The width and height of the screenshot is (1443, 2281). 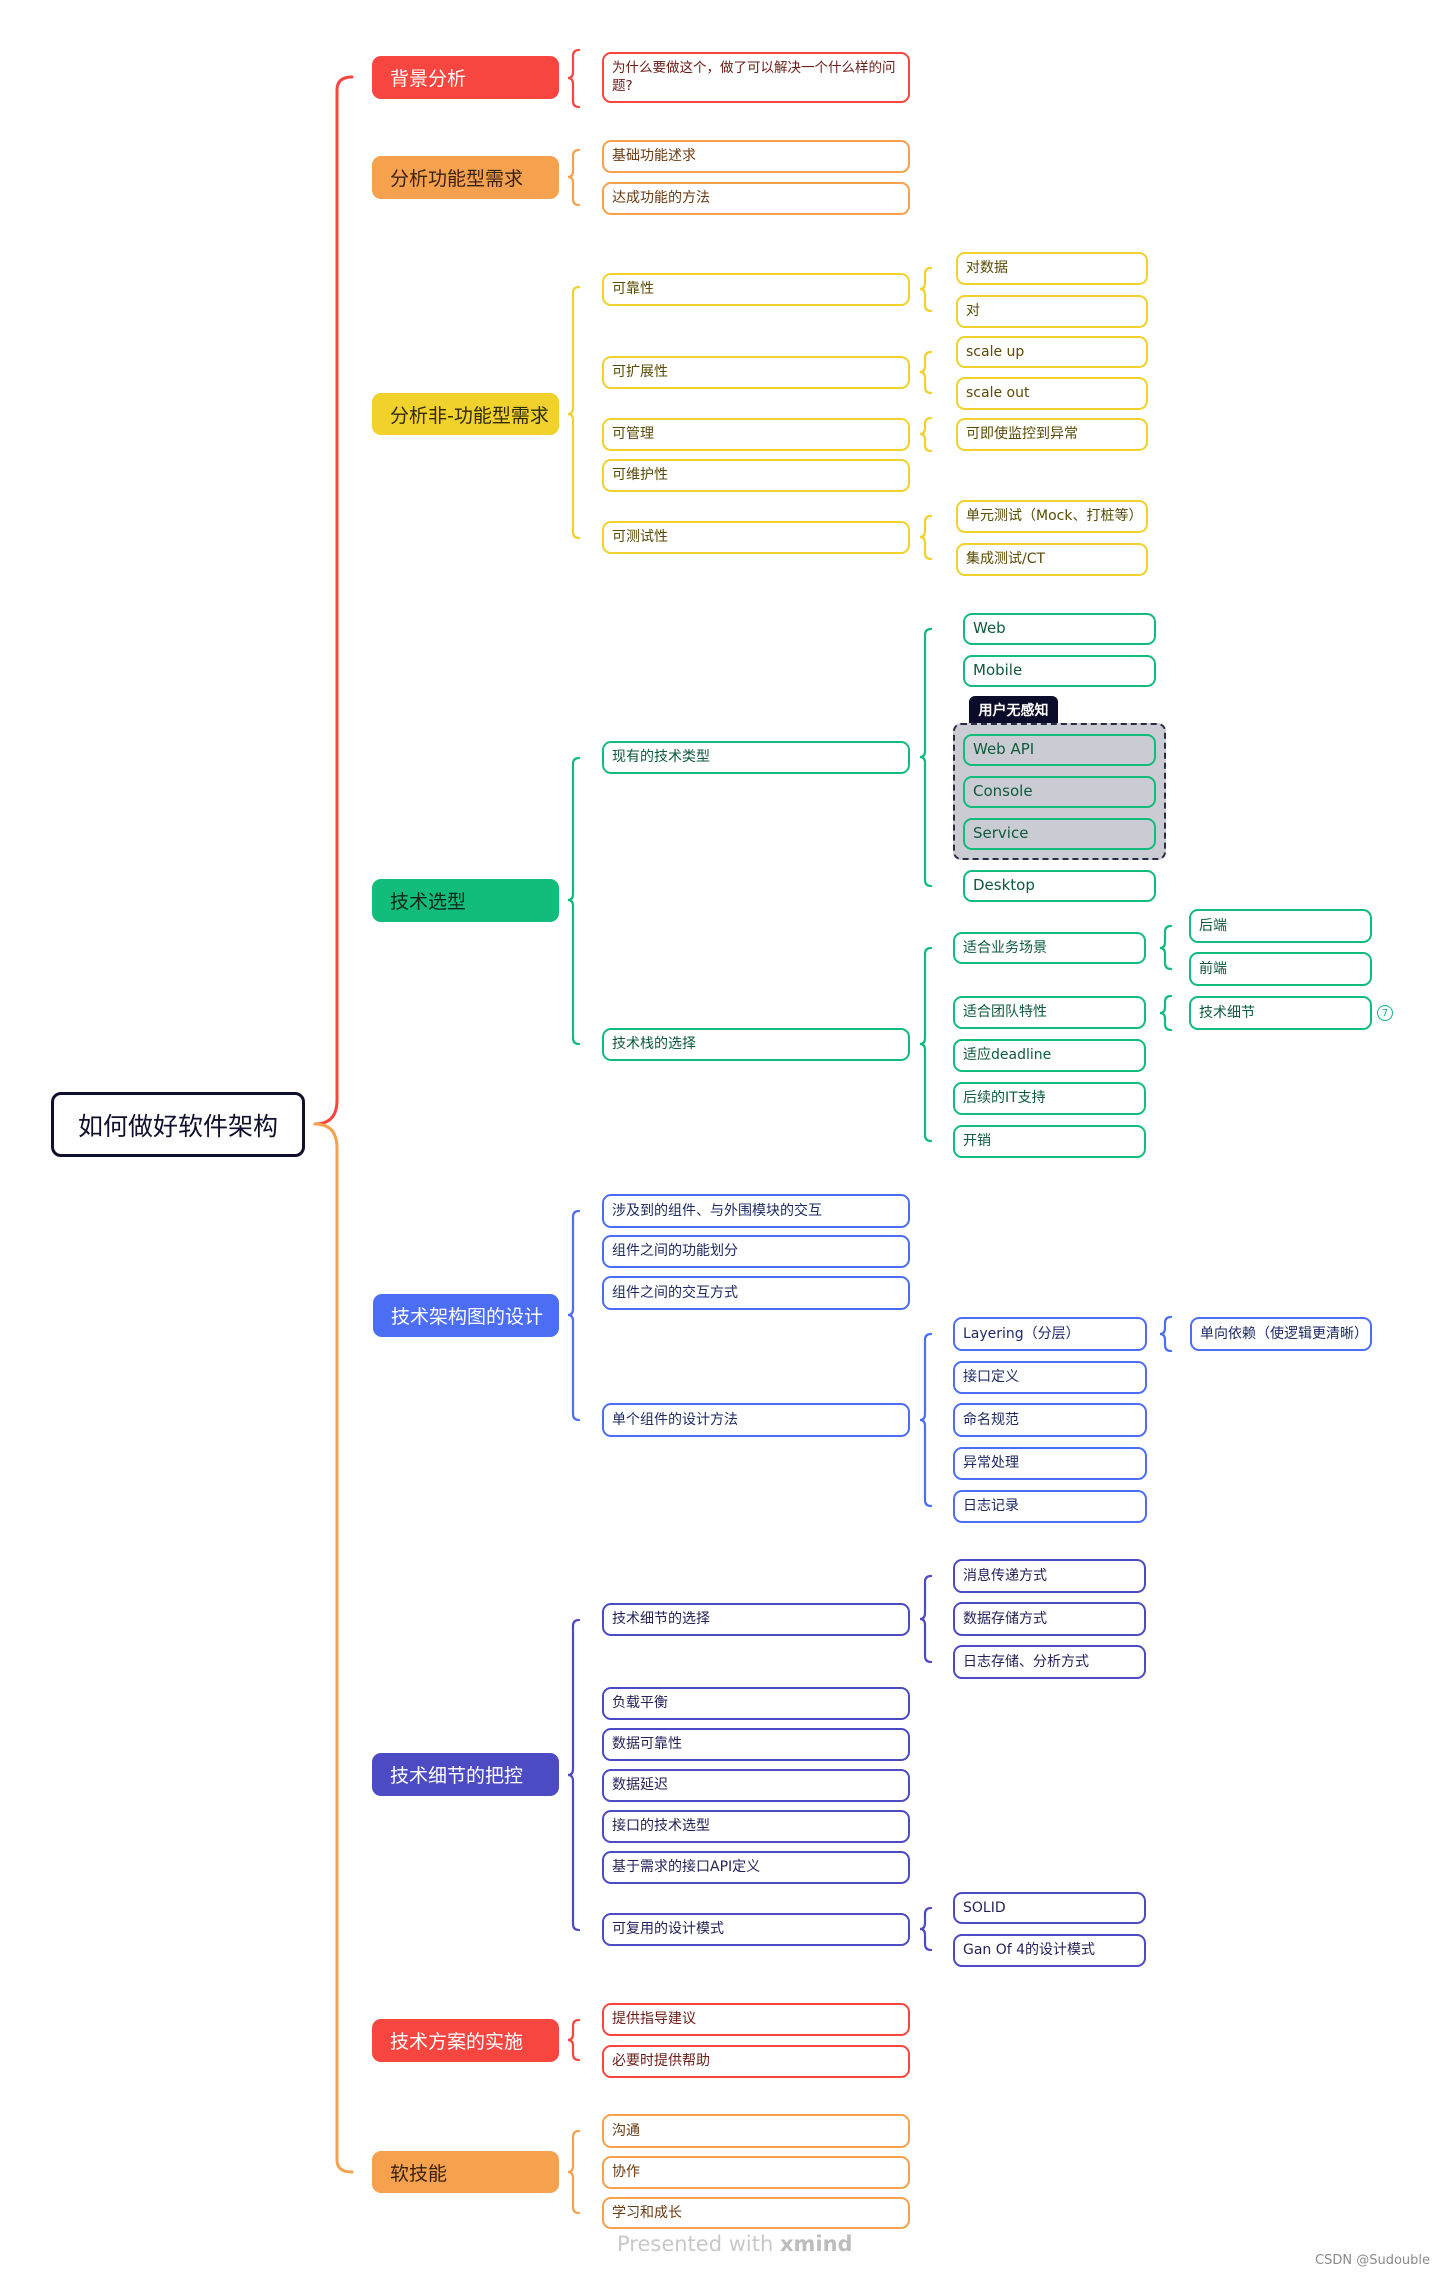 I want to click on subtopic: 单向依赖（使逻辑更清晰）, so click(x=1281, y=1334).